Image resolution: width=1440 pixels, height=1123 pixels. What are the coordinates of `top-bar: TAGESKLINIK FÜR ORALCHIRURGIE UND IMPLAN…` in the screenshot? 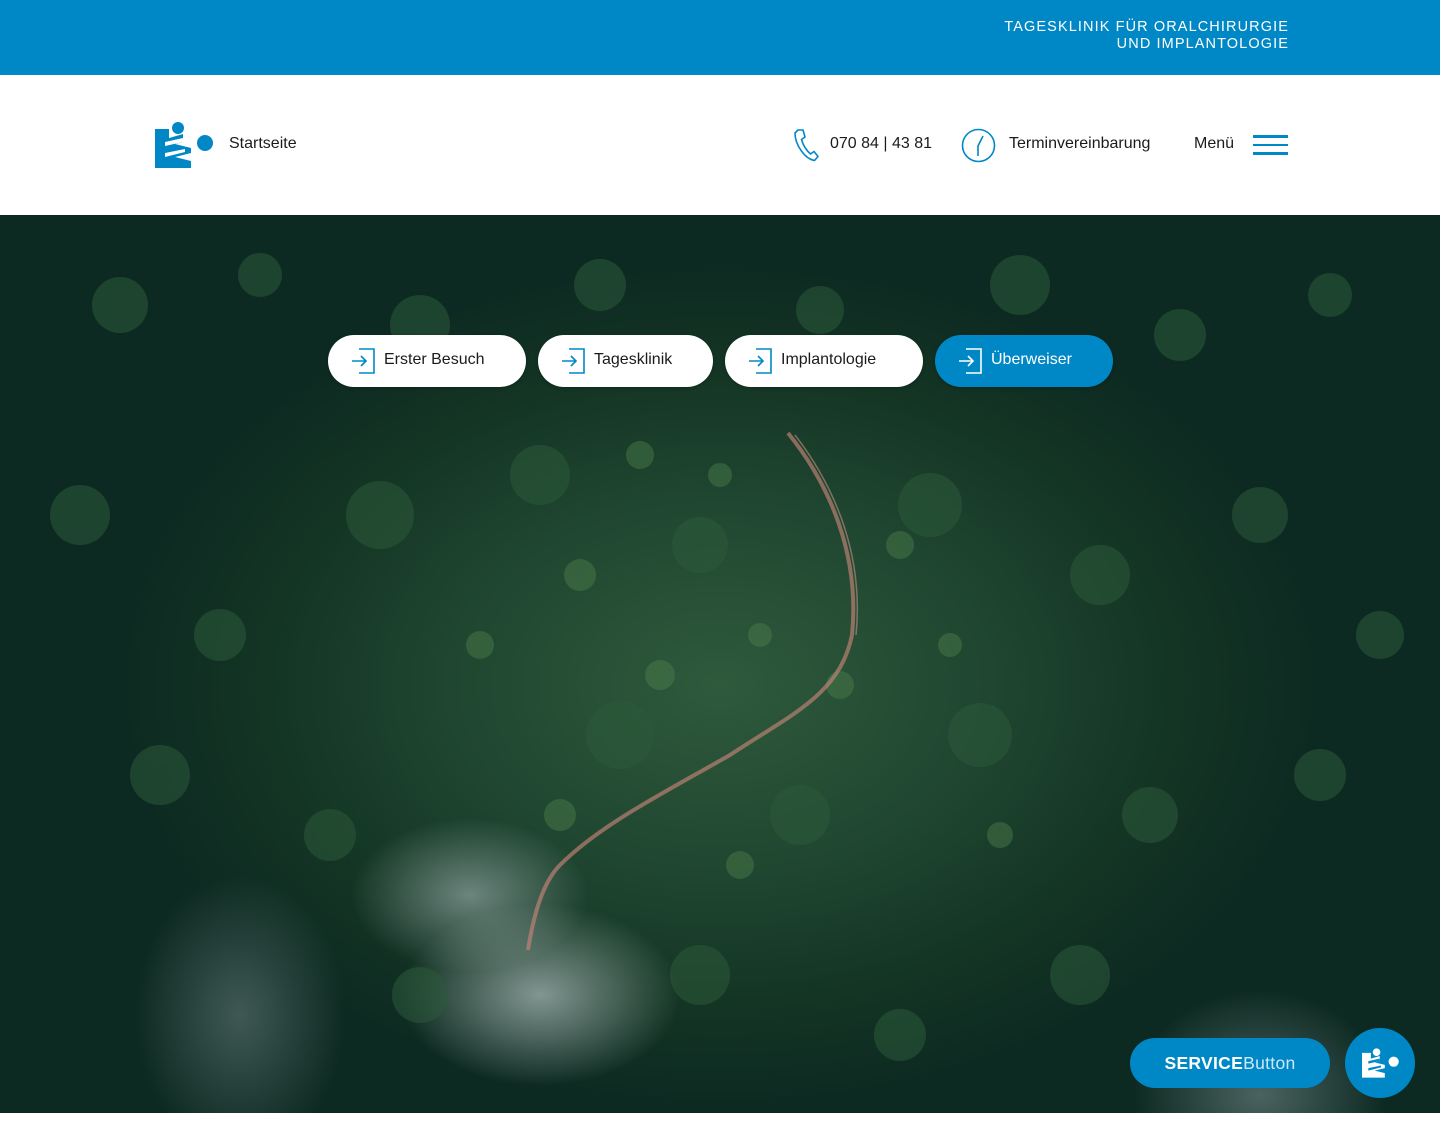 It's located at (720, 37).